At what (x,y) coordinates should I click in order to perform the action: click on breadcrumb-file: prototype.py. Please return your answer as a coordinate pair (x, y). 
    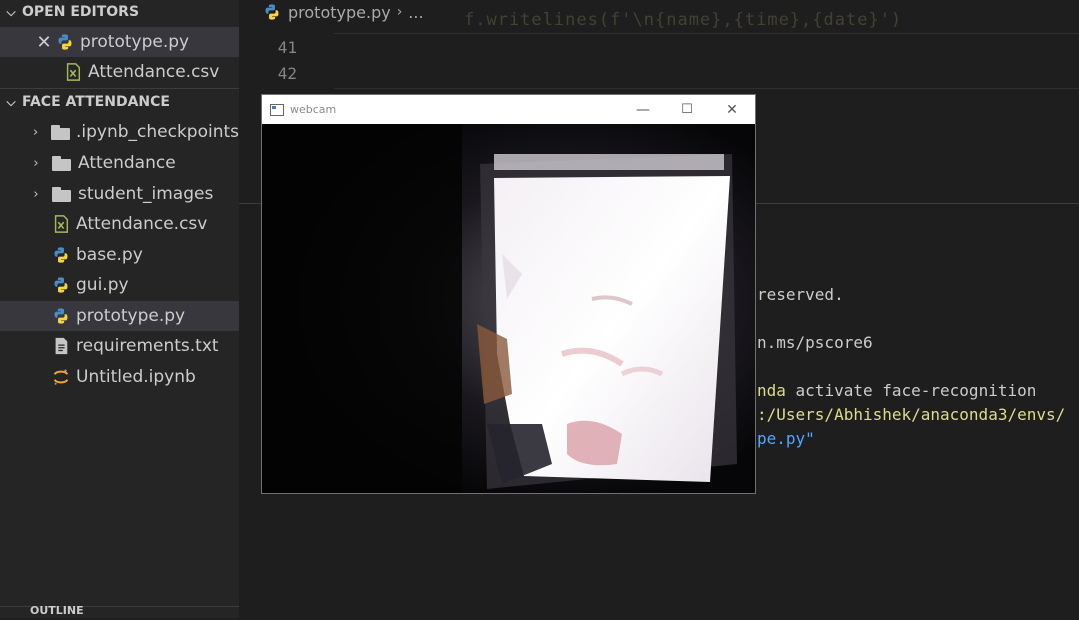
    Looking at the image, I should click on (339, 12).